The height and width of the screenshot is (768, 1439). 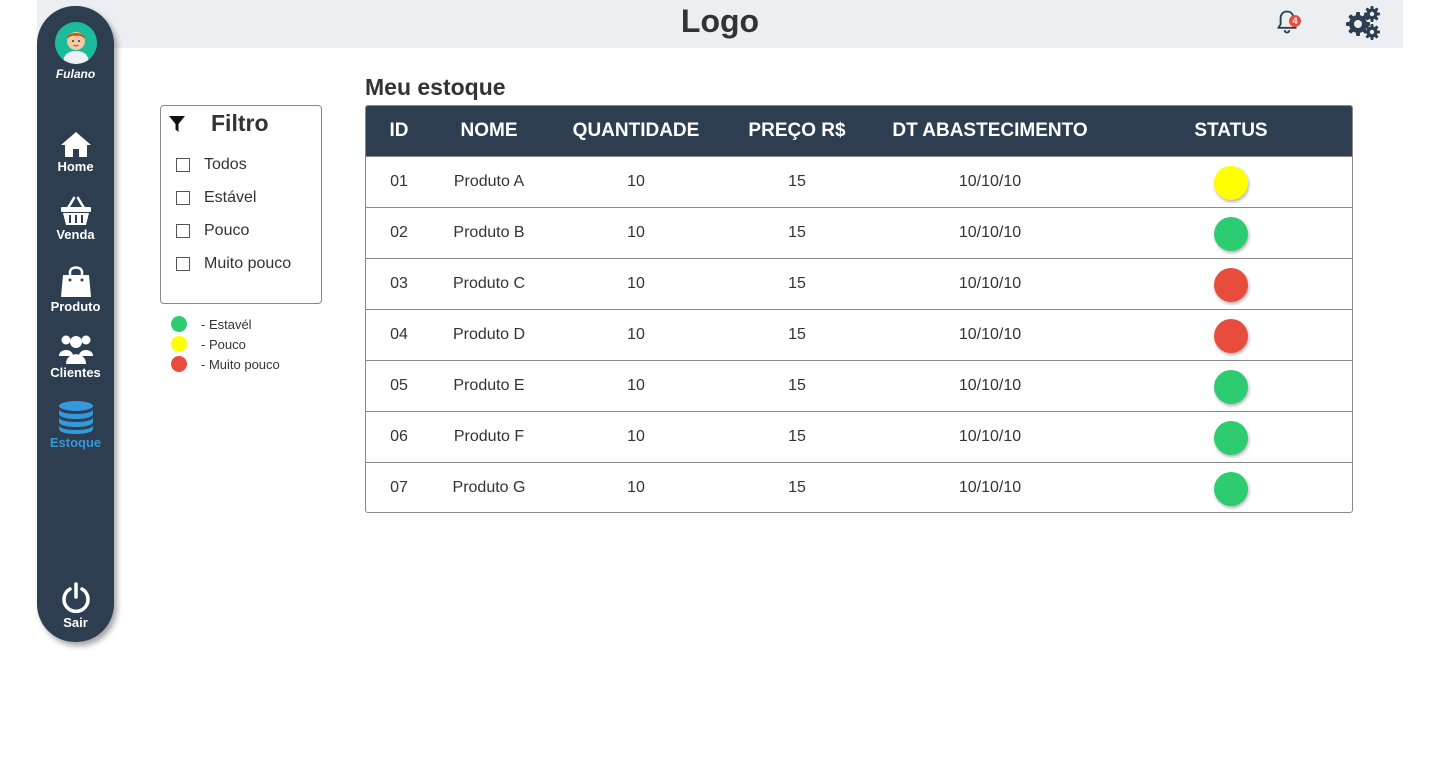 What do you see at coordinates (75, 74) in the screenshot?
I see `user-name: Fulano` at bounding box center [75, 74].